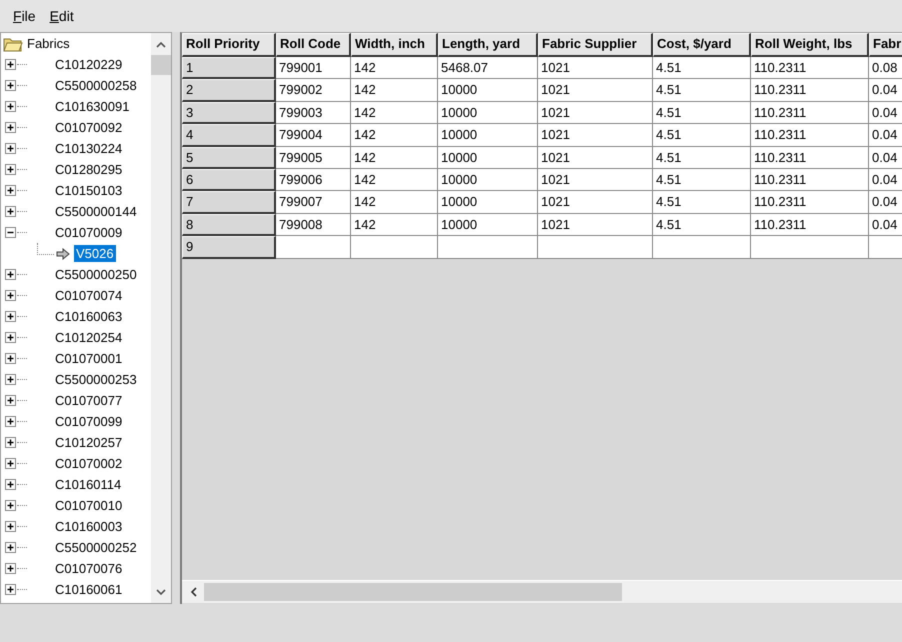 The width and height of the screenshot is (902, 642). I want to click on arrow-icon, so click(63, 254).